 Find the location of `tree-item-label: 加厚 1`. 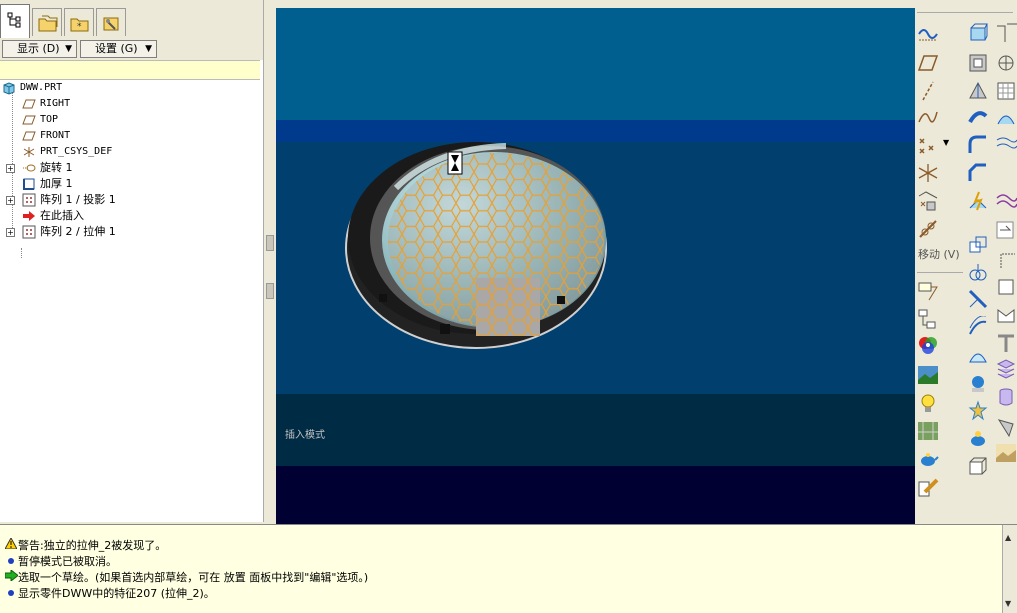

tree-item-label: 加厚 1 is located at coordinates (56, 183).